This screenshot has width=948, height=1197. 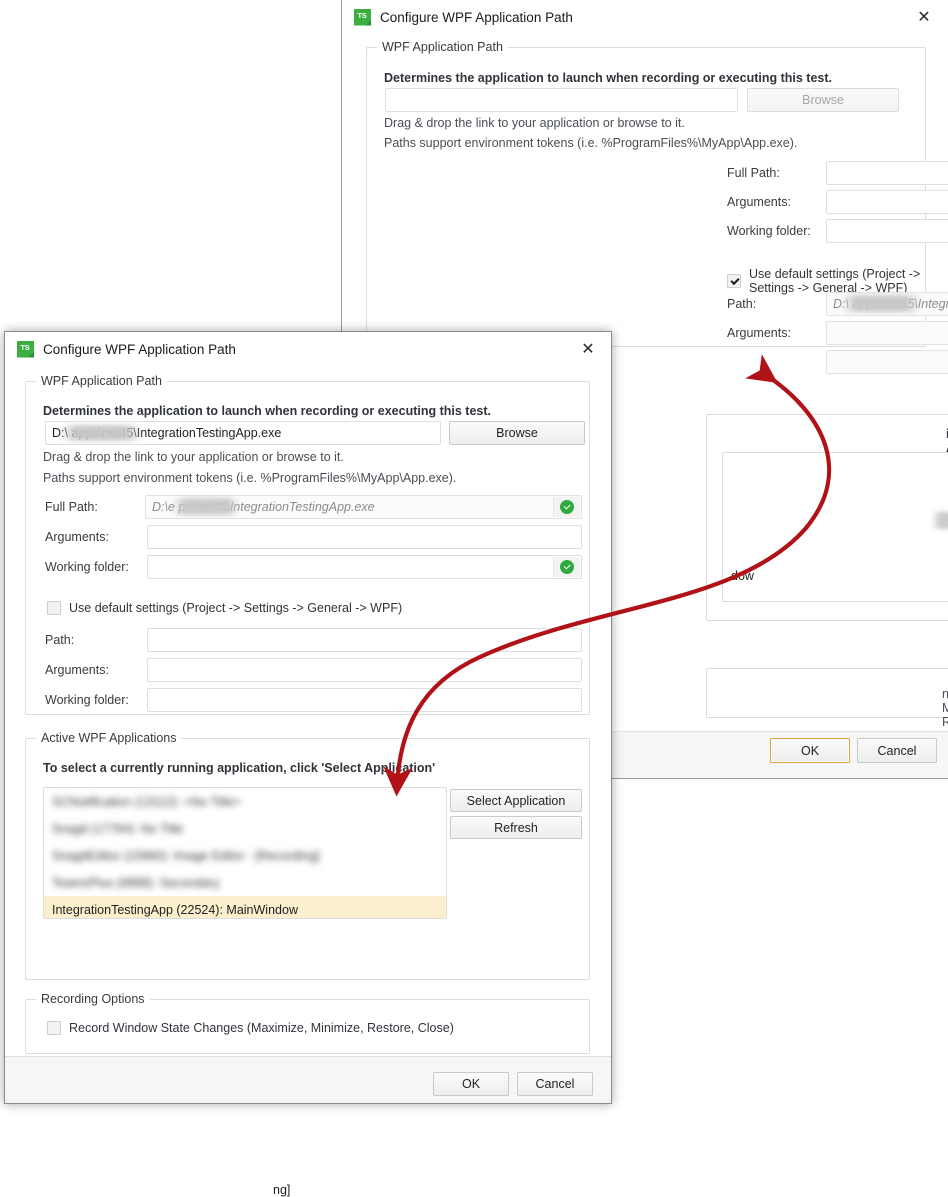 I want to click on back-arguments-input, so click(x=887, y=202).